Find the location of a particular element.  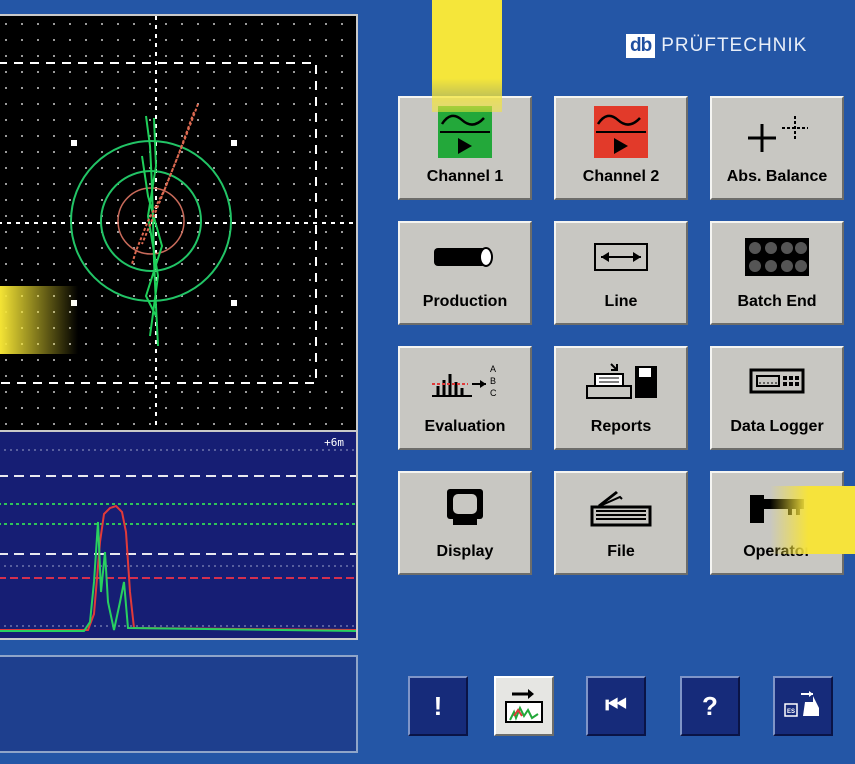

data-logger-button: Data Logger is located at coordinates (777, 398).